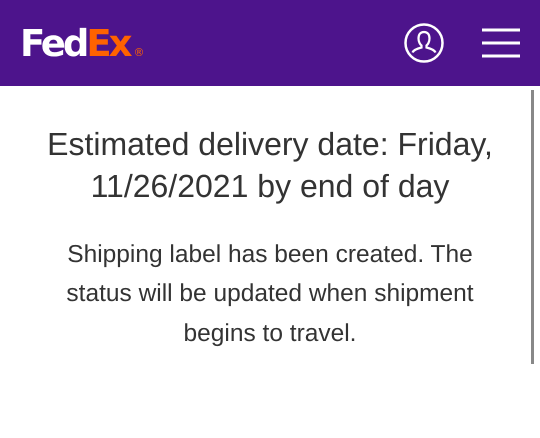  What do you see at coordinates (532, 227) in the screenshot?
I see `scrollbar` at bounding box center [532, 227].